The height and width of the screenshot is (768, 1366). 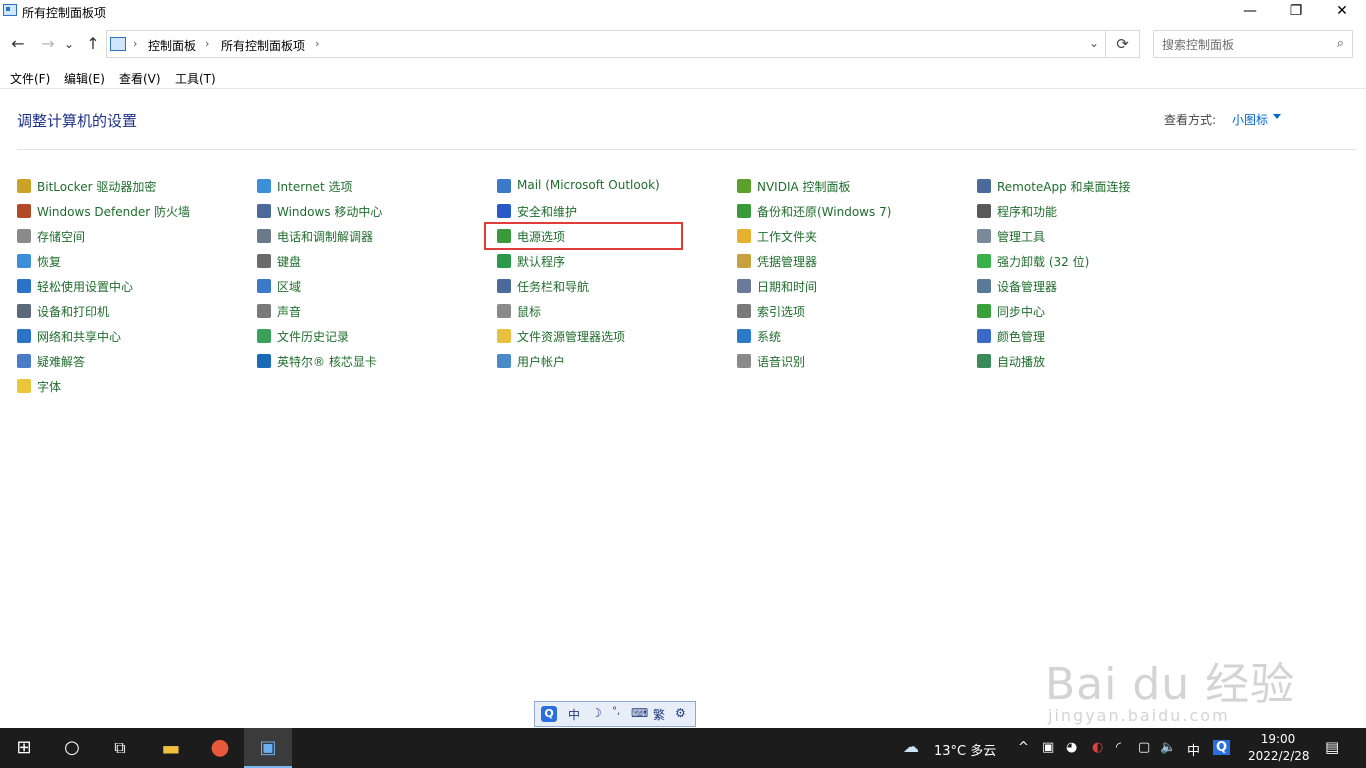 What do you see at coordinates (1027, 286) in the screenshot?
I see `control-panel-item-label: 设备管理器` at bounding box center [1027, 286].